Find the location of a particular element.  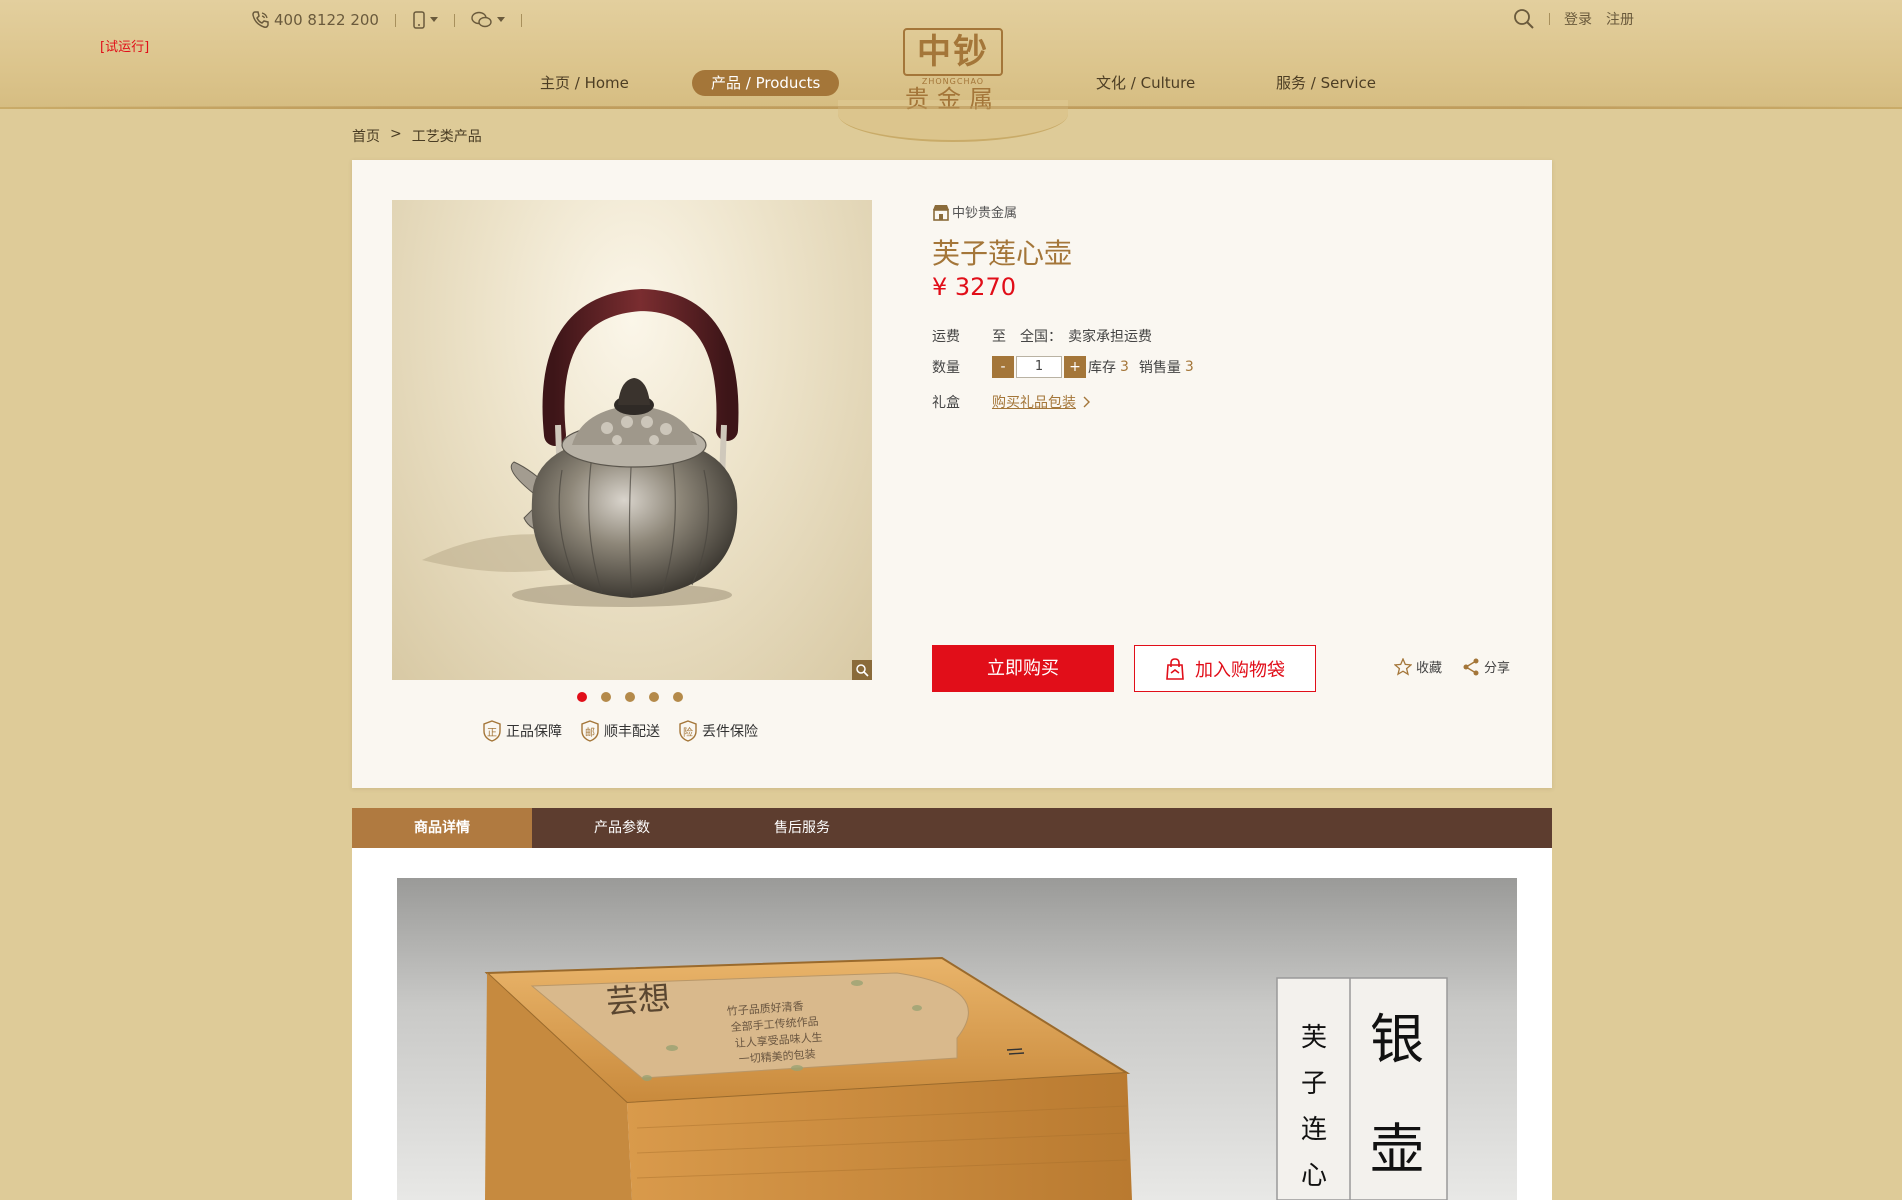

add-to-cart-label: 加入购物袋 is located at coordinates (1240, 670).